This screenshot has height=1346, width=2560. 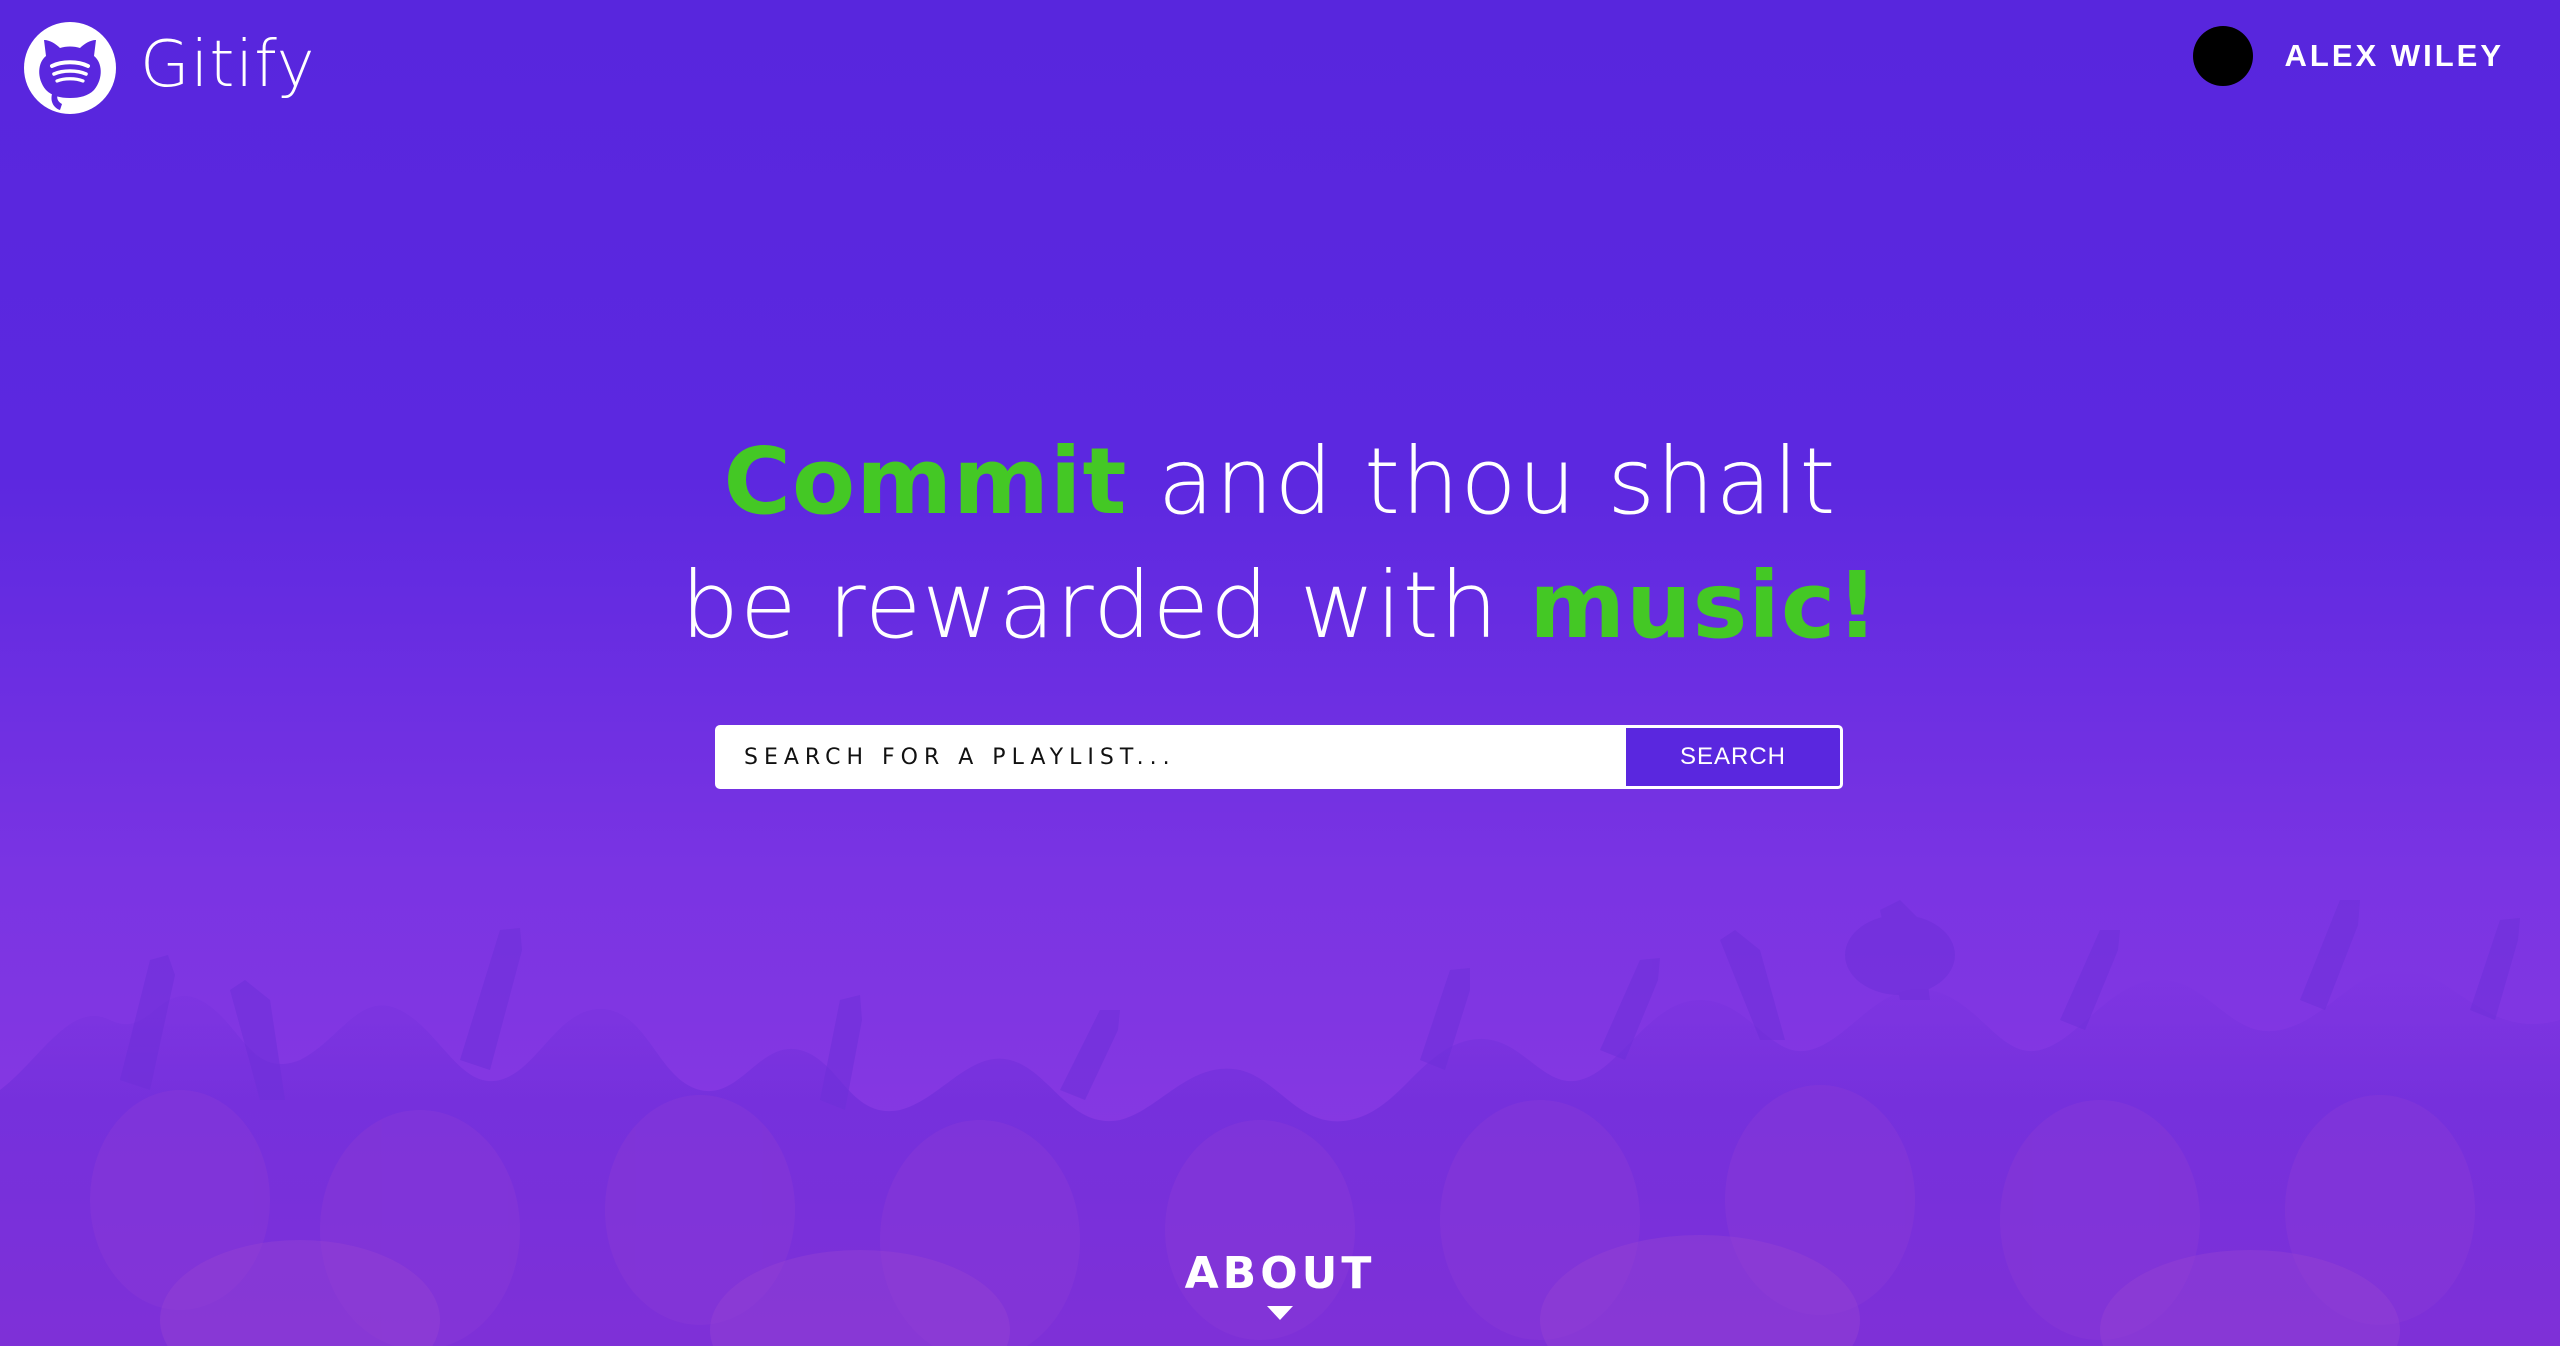 What do you see at coordinates (1733, 757) in the screenshot?
I see `search-button: SEARCH` at bounding box center [1733, 757].